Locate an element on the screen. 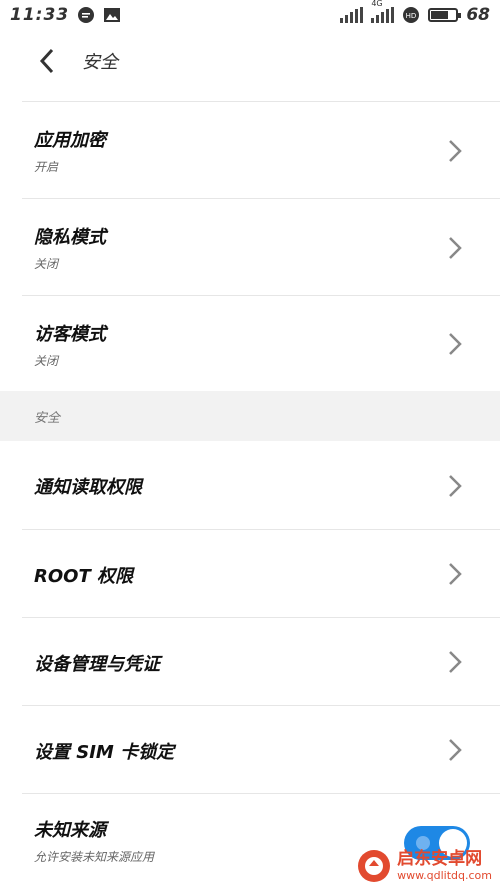 Image resolution: width=500 pixels, height=889 pixels. row-title: 访客模式 is located at coordinates (70, 334).